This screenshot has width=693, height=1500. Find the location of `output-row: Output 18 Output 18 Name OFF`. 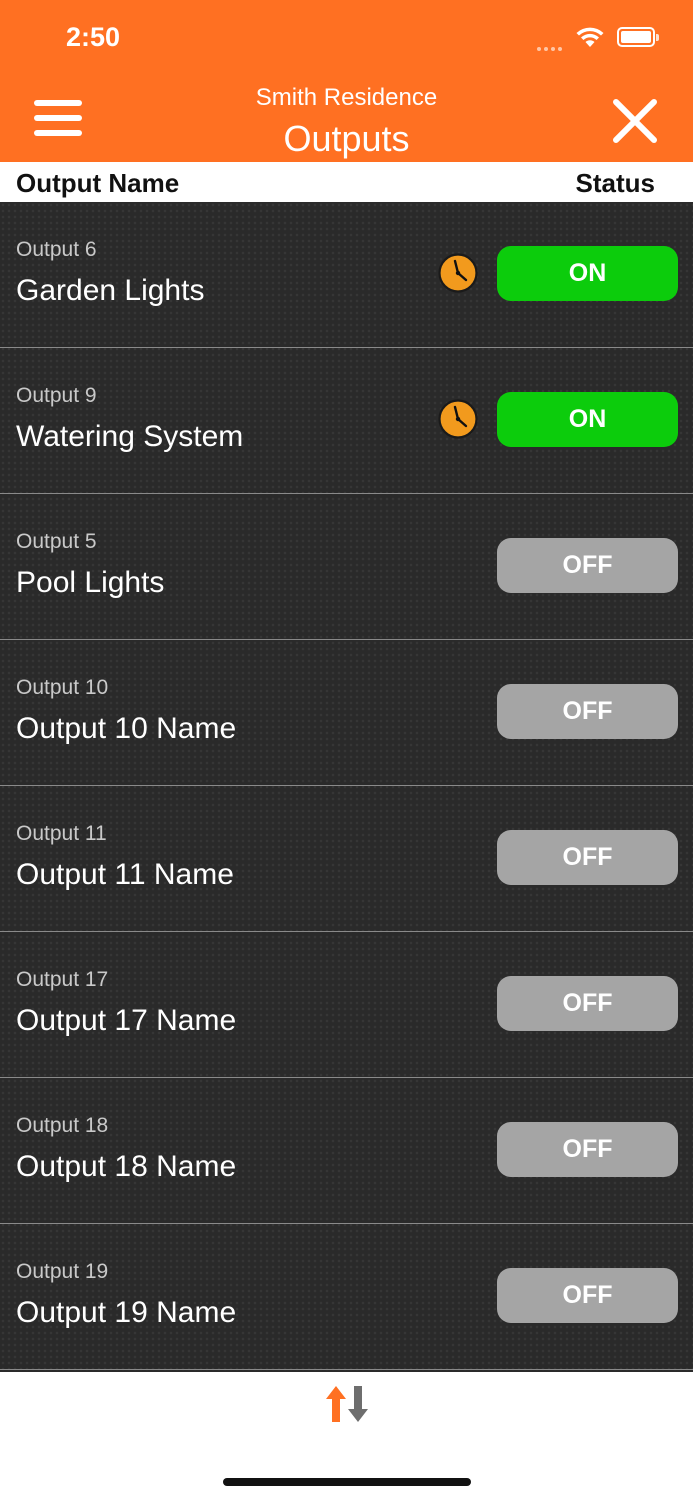

output-row: Output 18 Output 18 Name OFF is located at coordinates (346, 1151).